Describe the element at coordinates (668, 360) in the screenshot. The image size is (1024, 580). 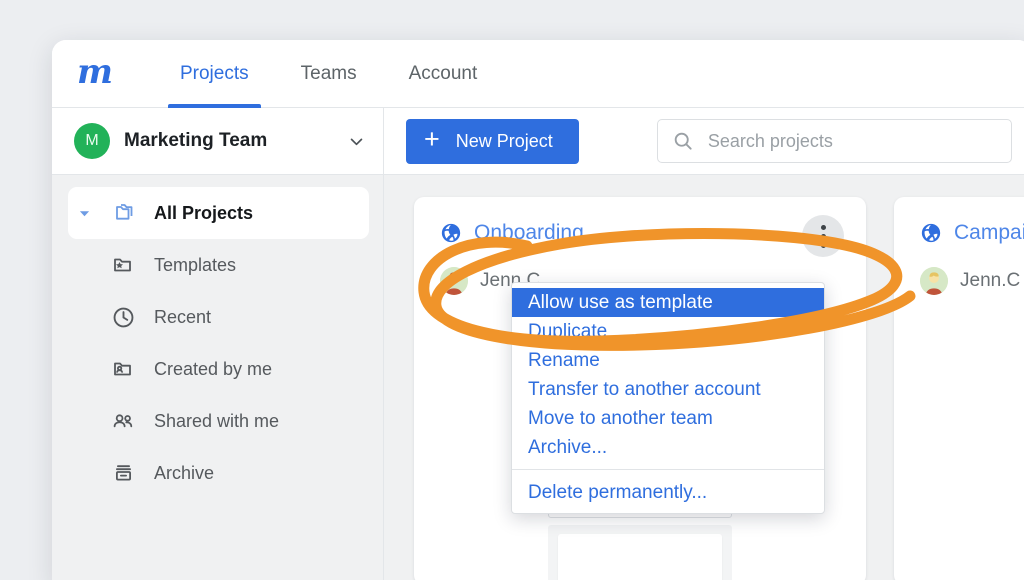
I see `menu-item-rename: Rename` at that location.